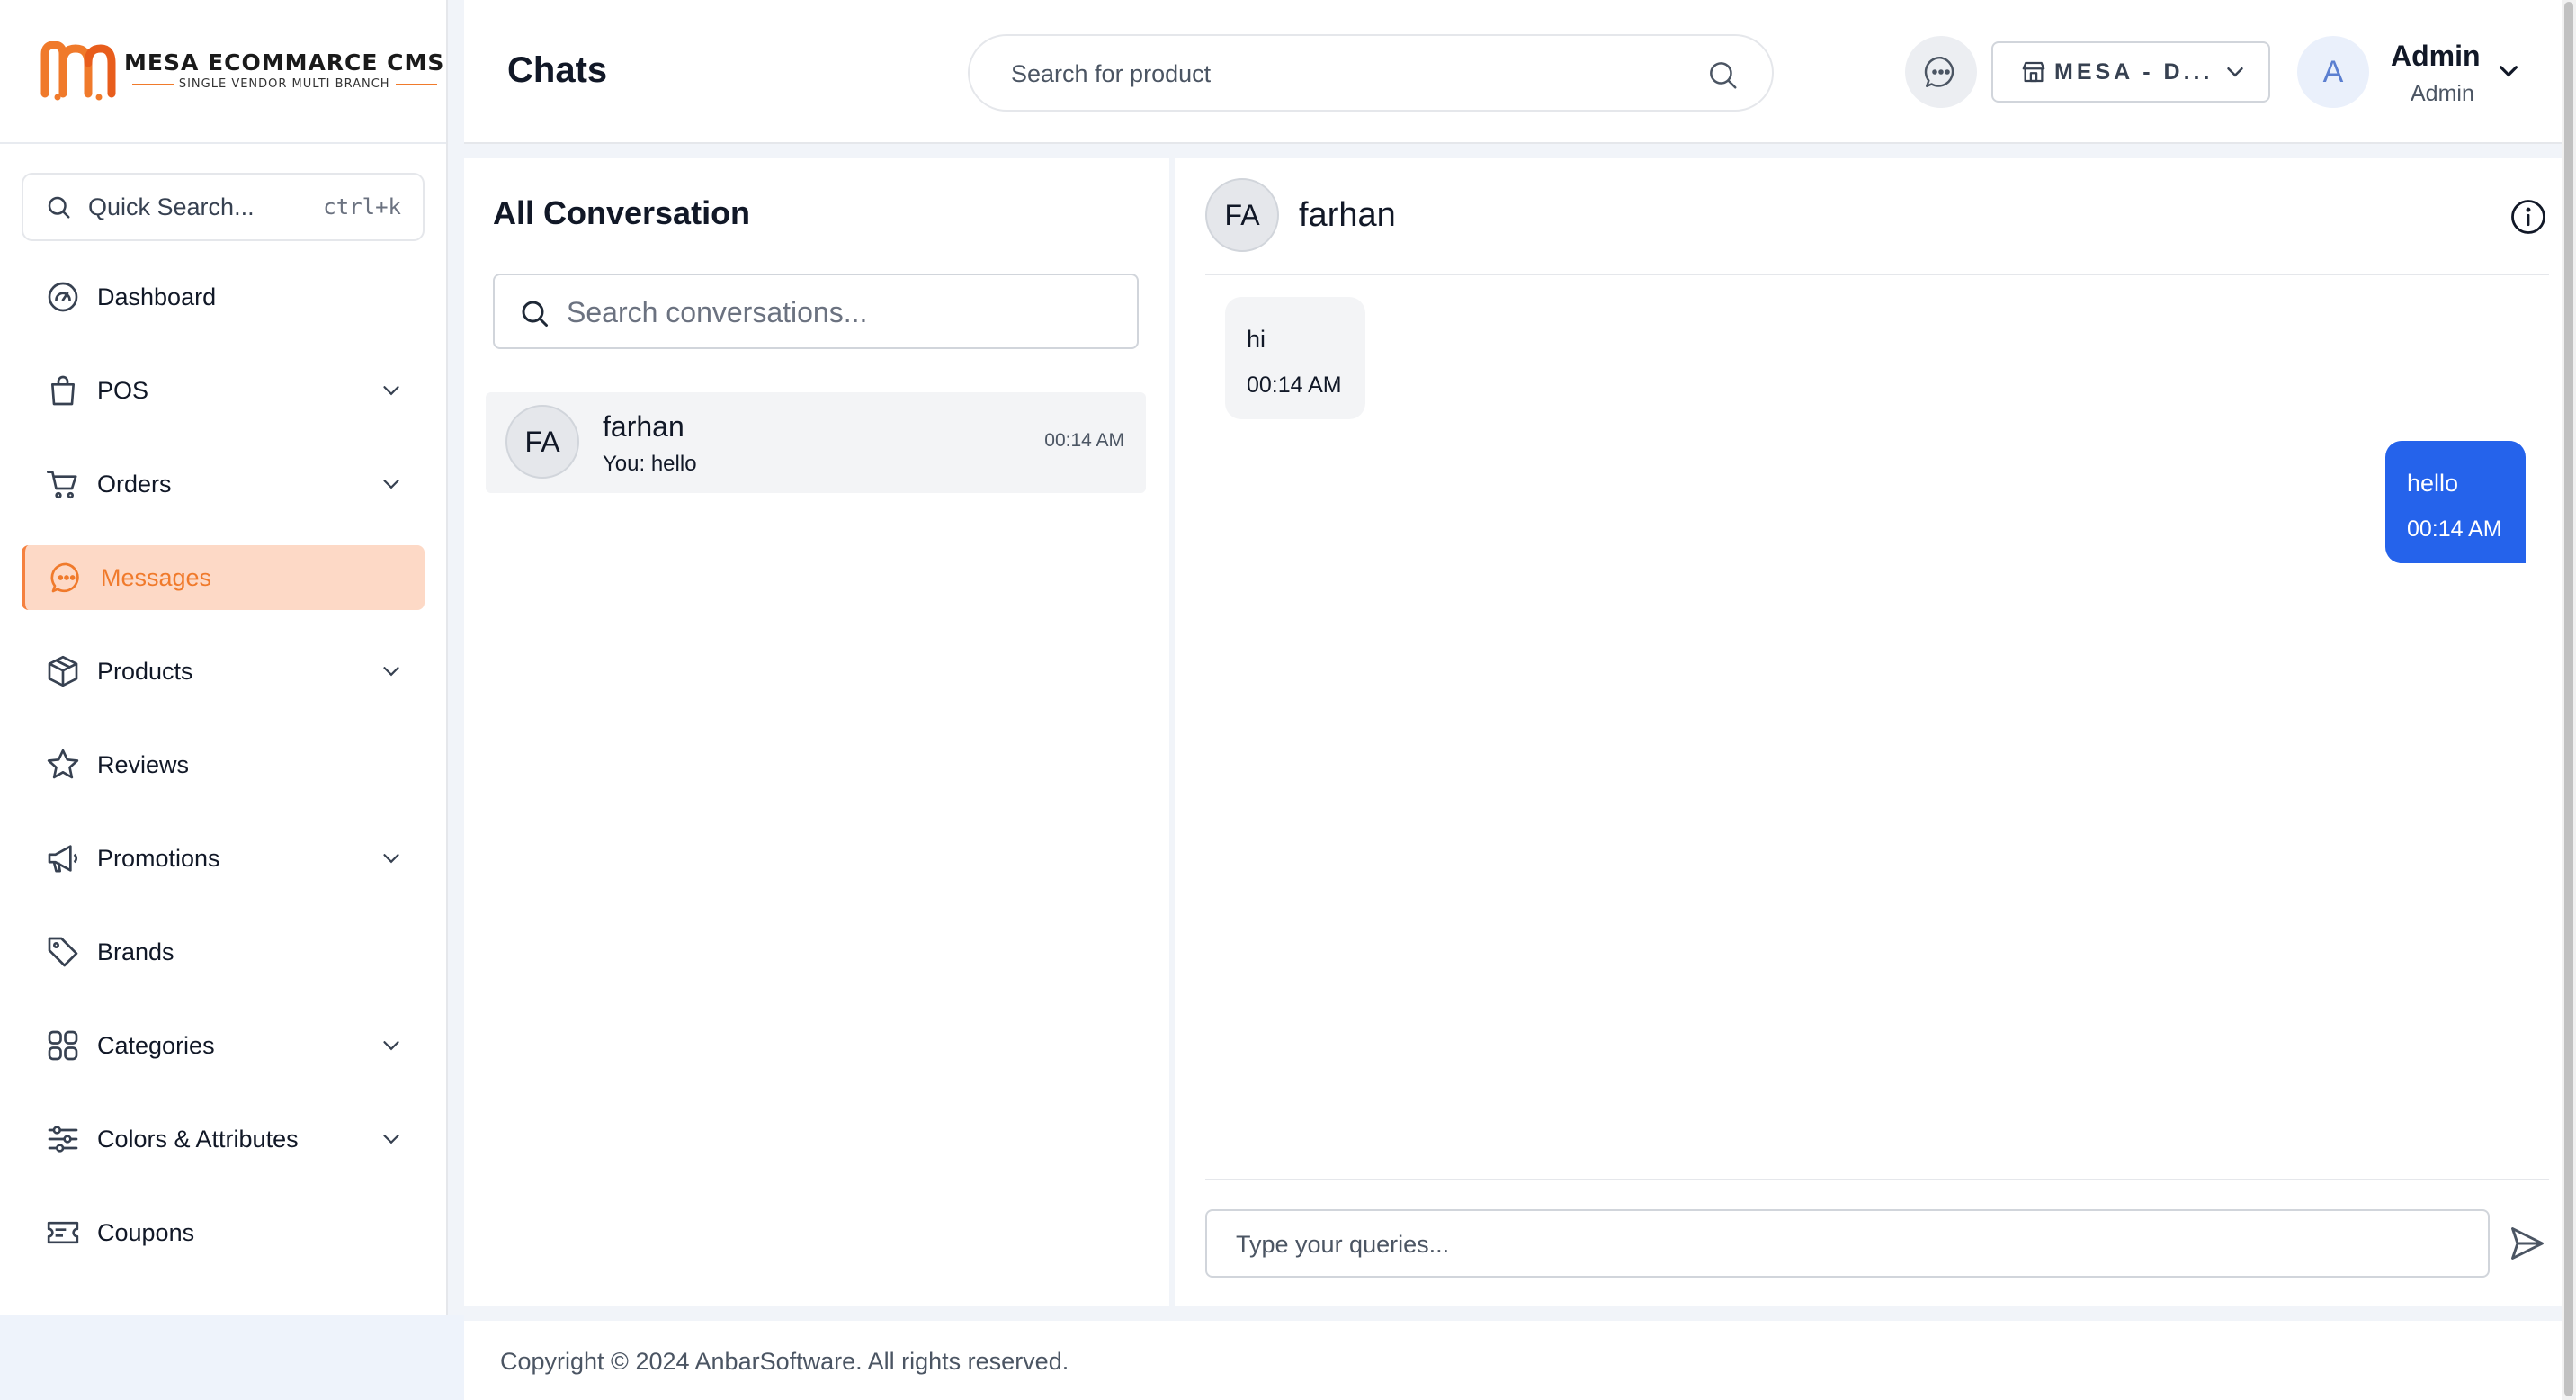 This screenshot has height=1400, width=2576. I want to click on conversation-name: farhan, so click(643, 426).